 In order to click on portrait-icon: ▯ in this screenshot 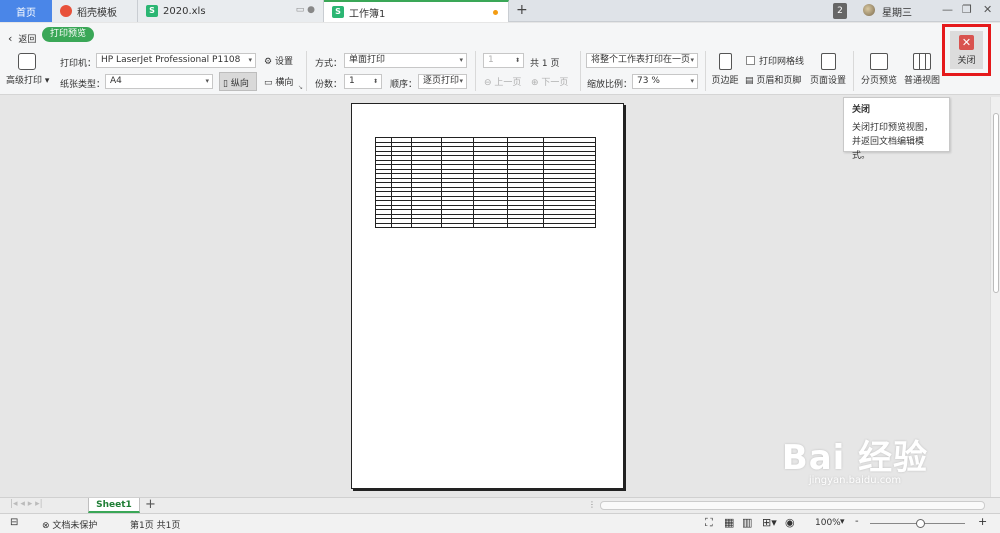, I will do `click(225, 84)`.